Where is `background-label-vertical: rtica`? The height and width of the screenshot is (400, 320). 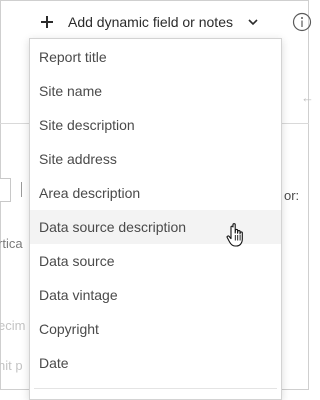 background-label-vertical: rtica is located at coordinates (11, 243).